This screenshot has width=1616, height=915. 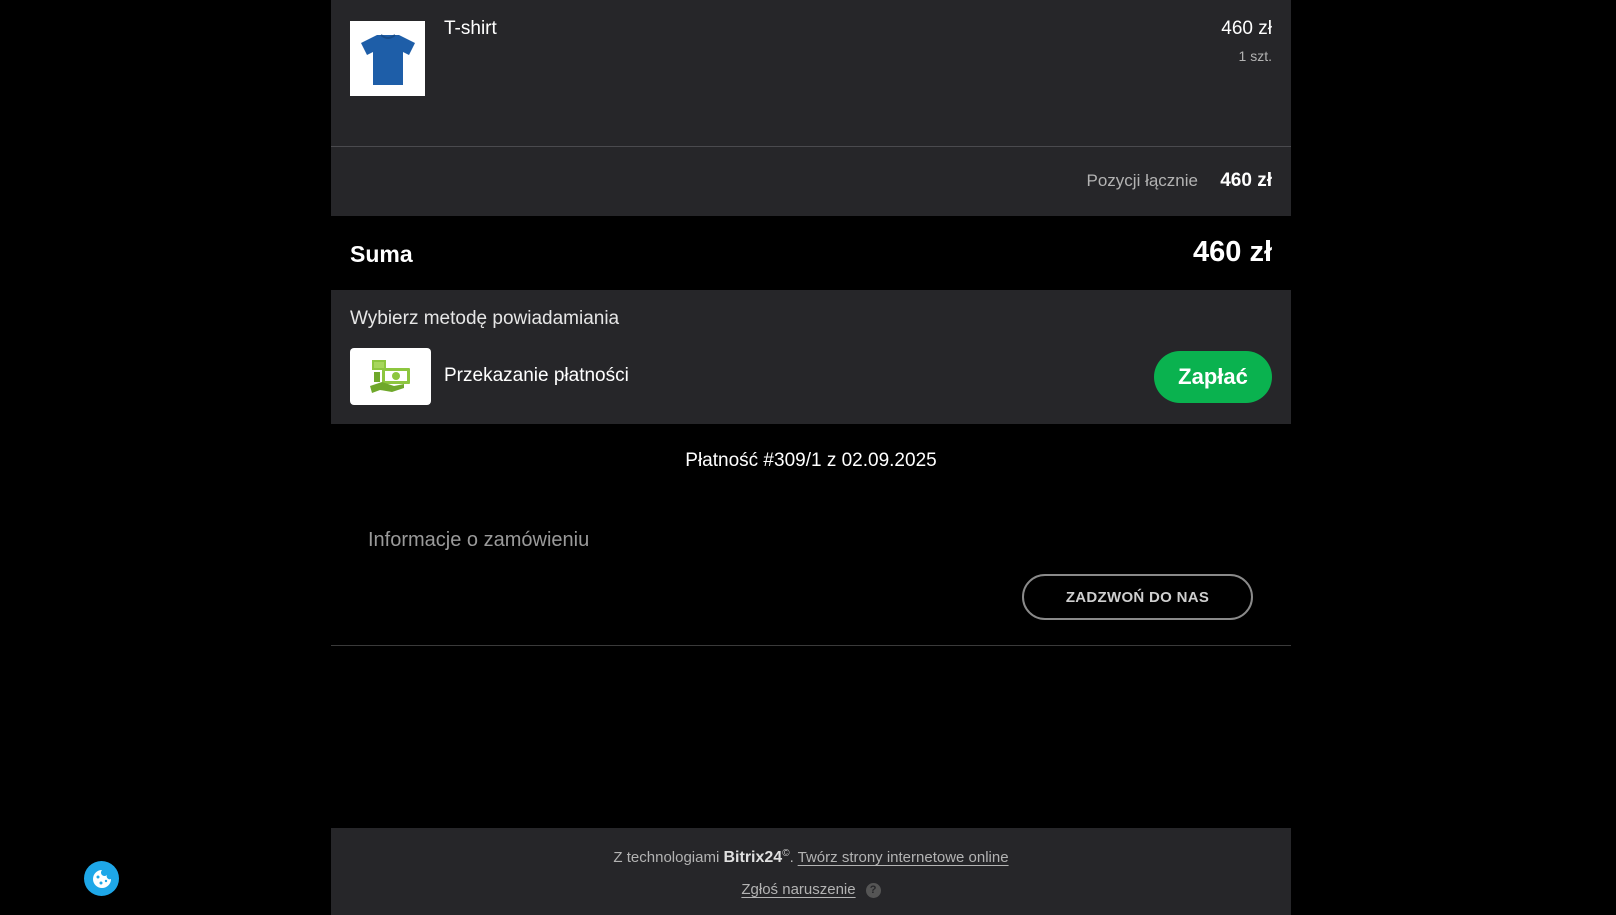 What do you see at coordinates (903, 857) in the screenshot?
I see `create-website-link: Twórz strony internetowe online` at bounding box center [903, 857].